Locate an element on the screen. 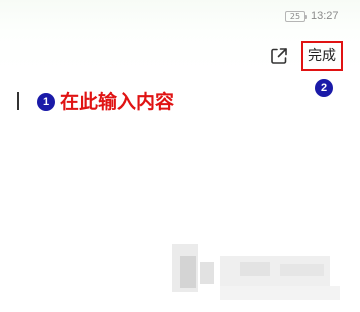  status-bar: 25 13:27 is located at coordinates (180, 17).